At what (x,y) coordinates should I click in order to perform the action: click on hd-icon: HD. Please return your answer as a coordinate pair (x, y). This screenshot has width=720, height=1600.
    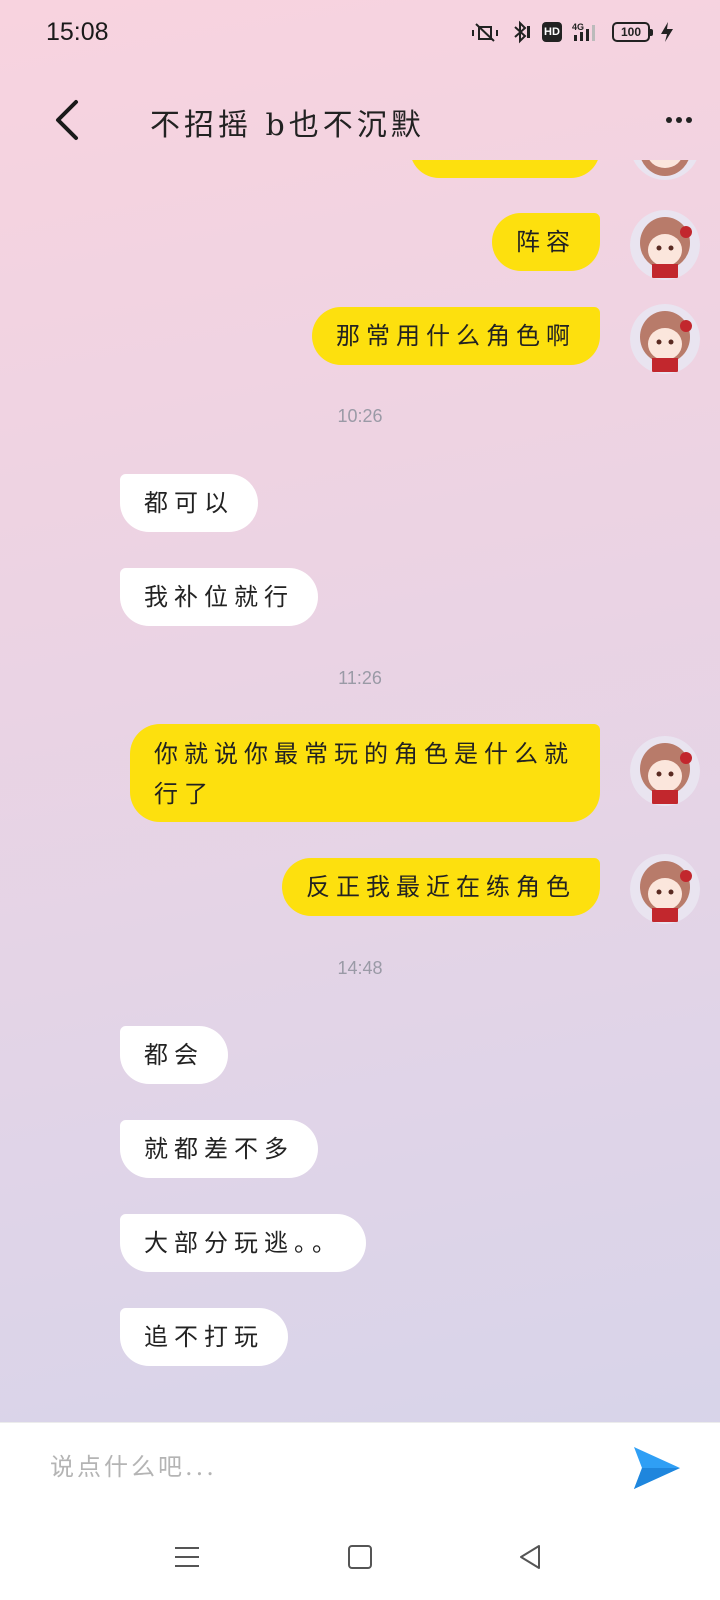
    Looking at the image, I should click on (552, 32).